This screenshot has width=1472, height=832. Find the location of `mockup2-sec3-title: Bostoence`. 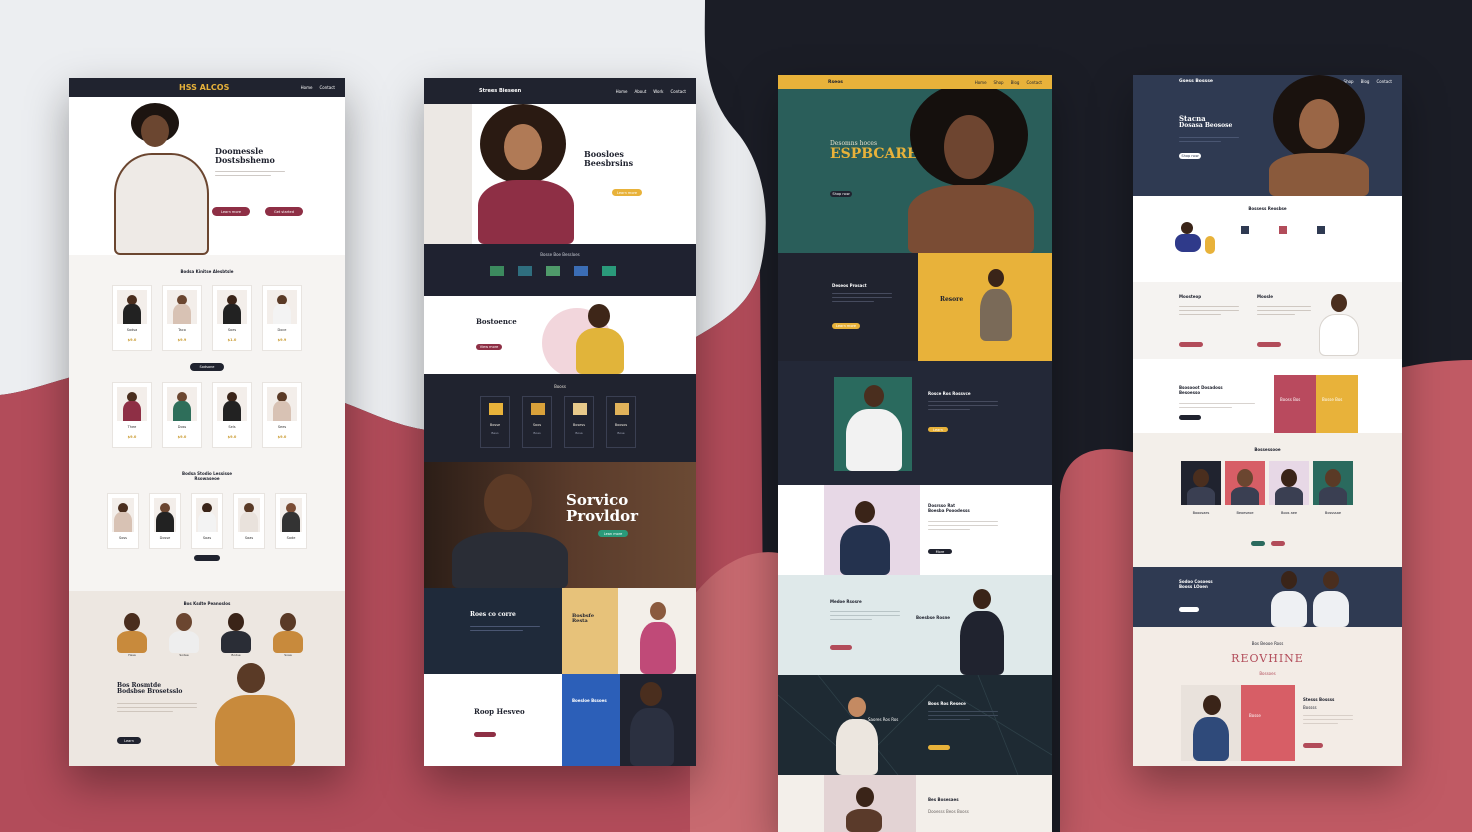

mockup2-sec3-title: Bostoence is located at coordinates (496, 321).